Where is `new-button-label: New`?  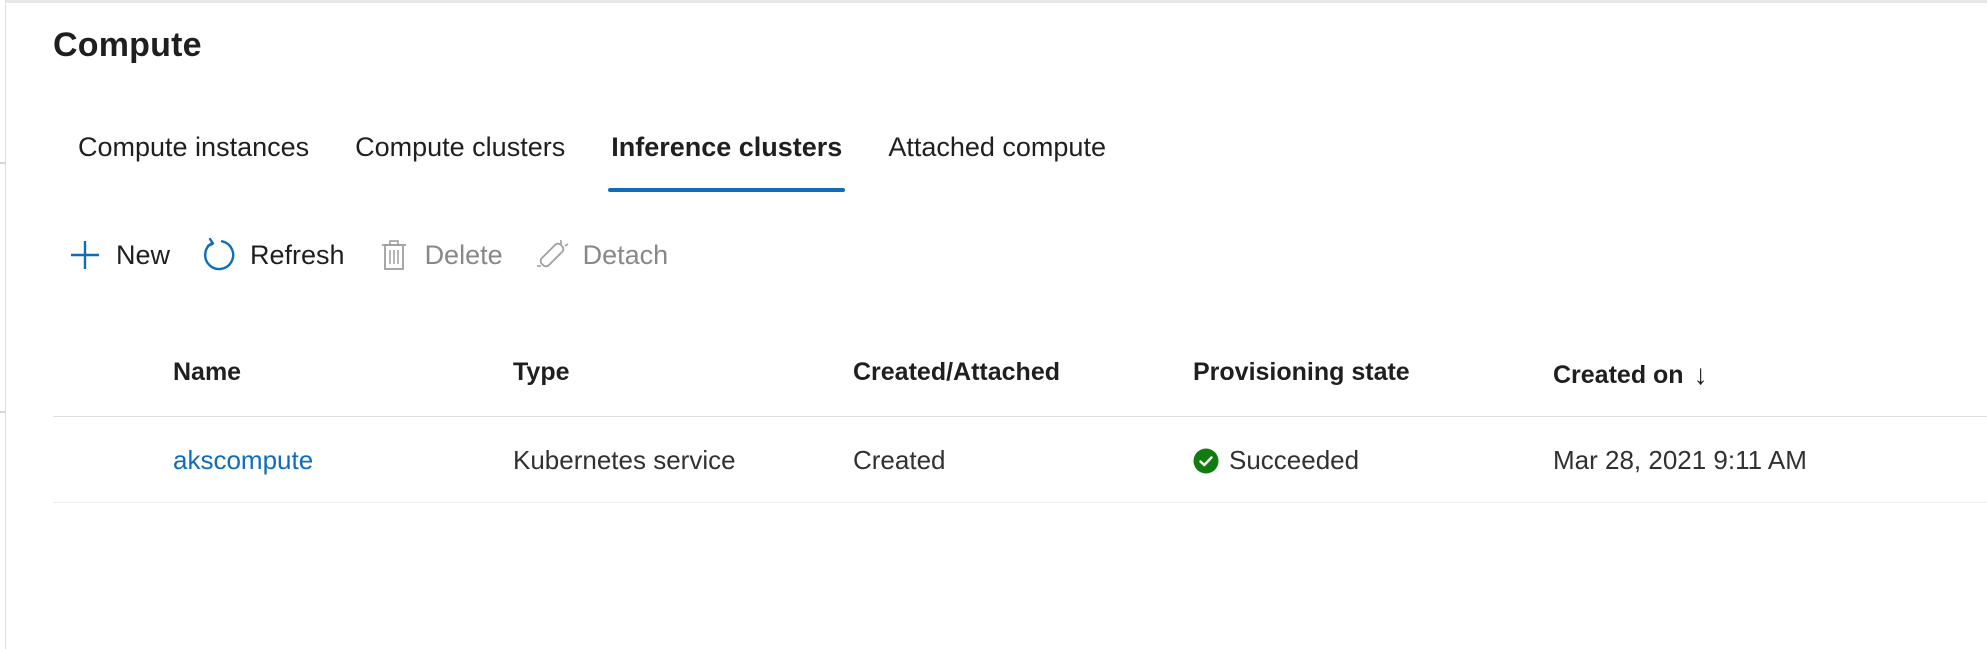 new-button-label: New is located at coordinates (143, 254).